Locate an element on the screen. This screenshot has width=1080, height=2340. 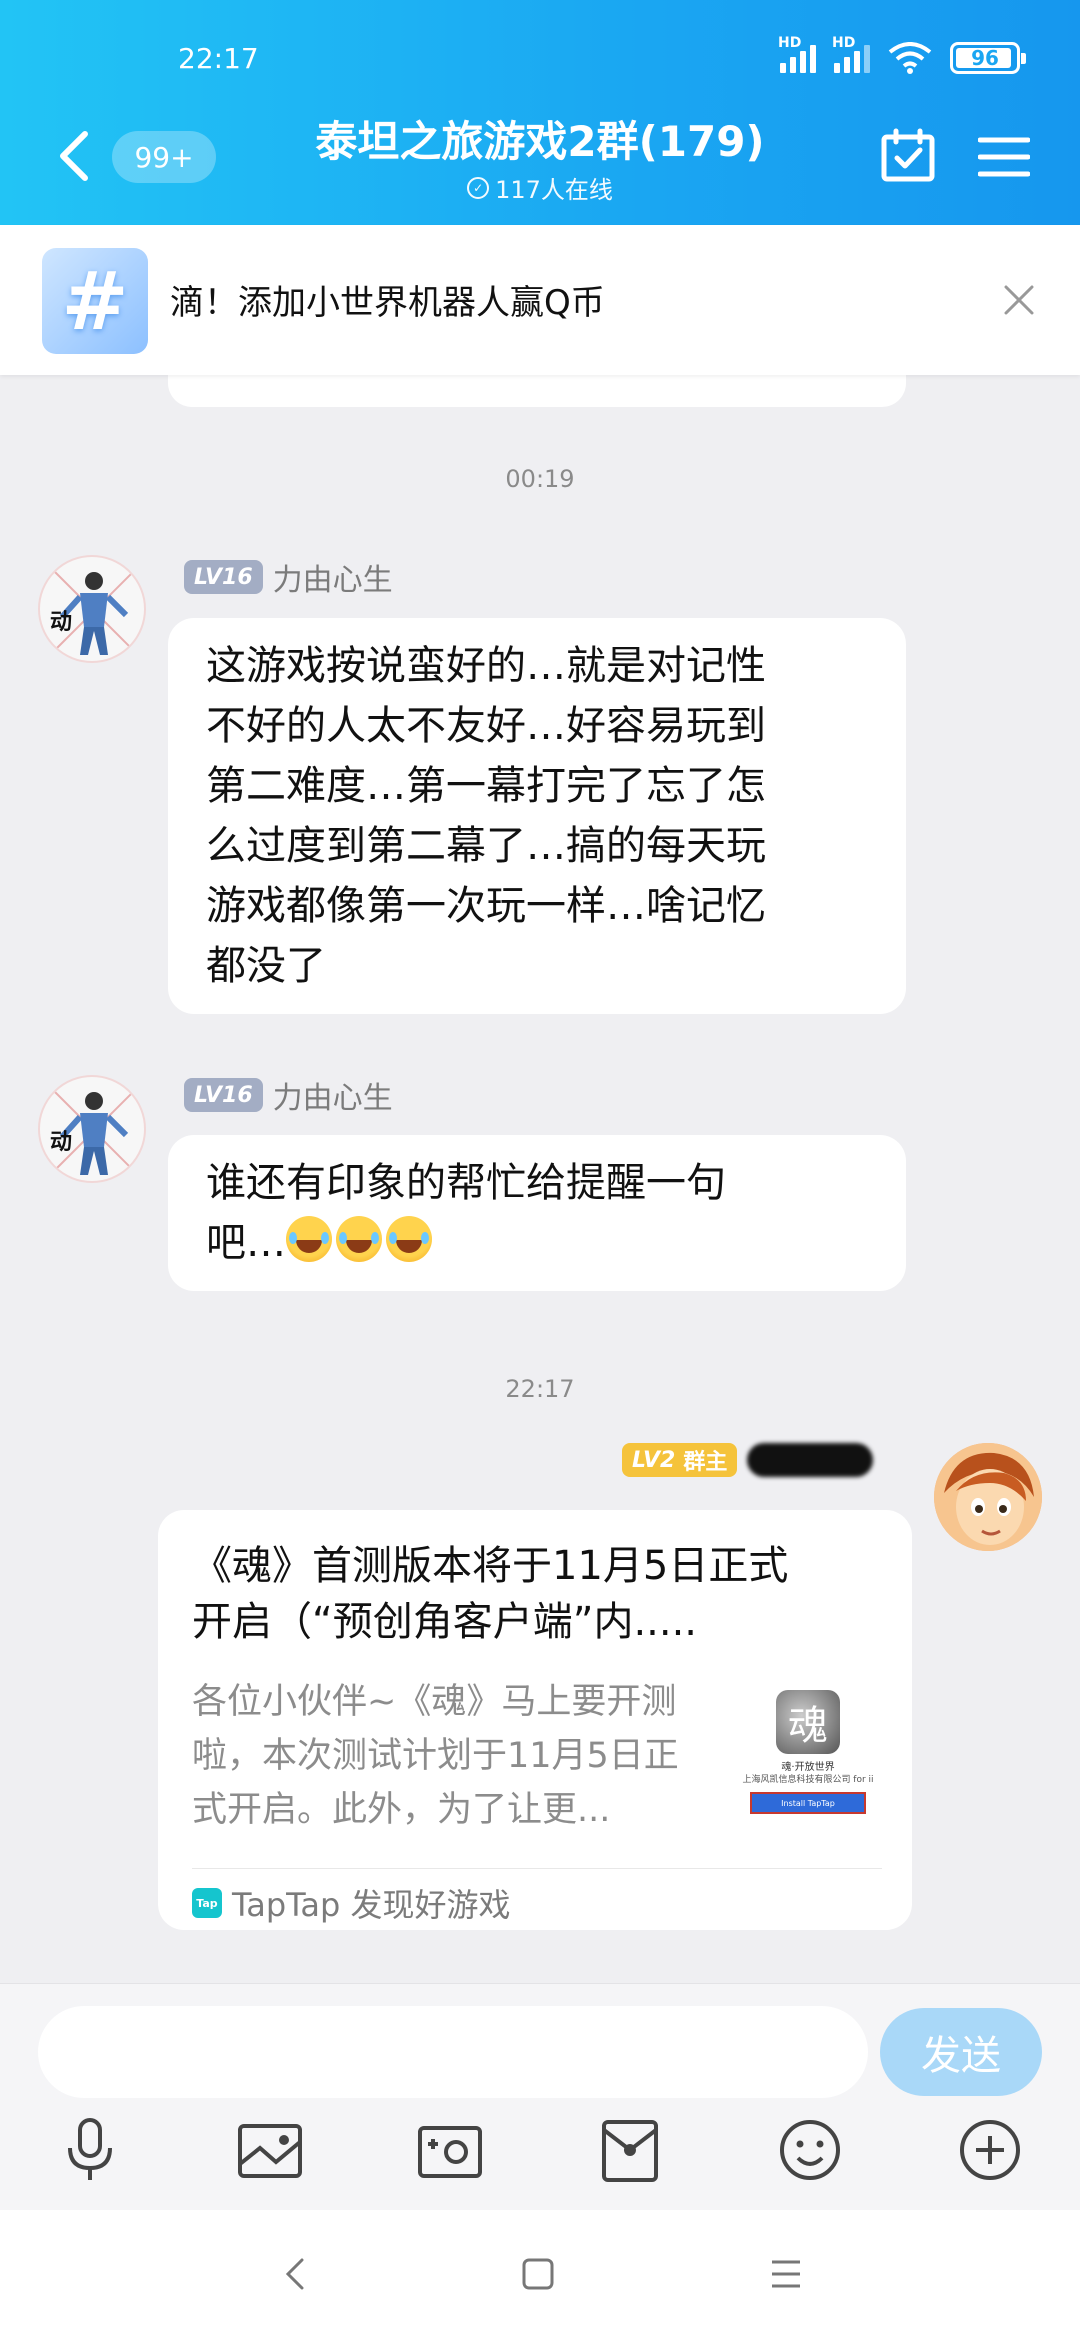
card-title-line: 《魂》首测版本将于11月5日正式 is located at coordinates (490, 1566).